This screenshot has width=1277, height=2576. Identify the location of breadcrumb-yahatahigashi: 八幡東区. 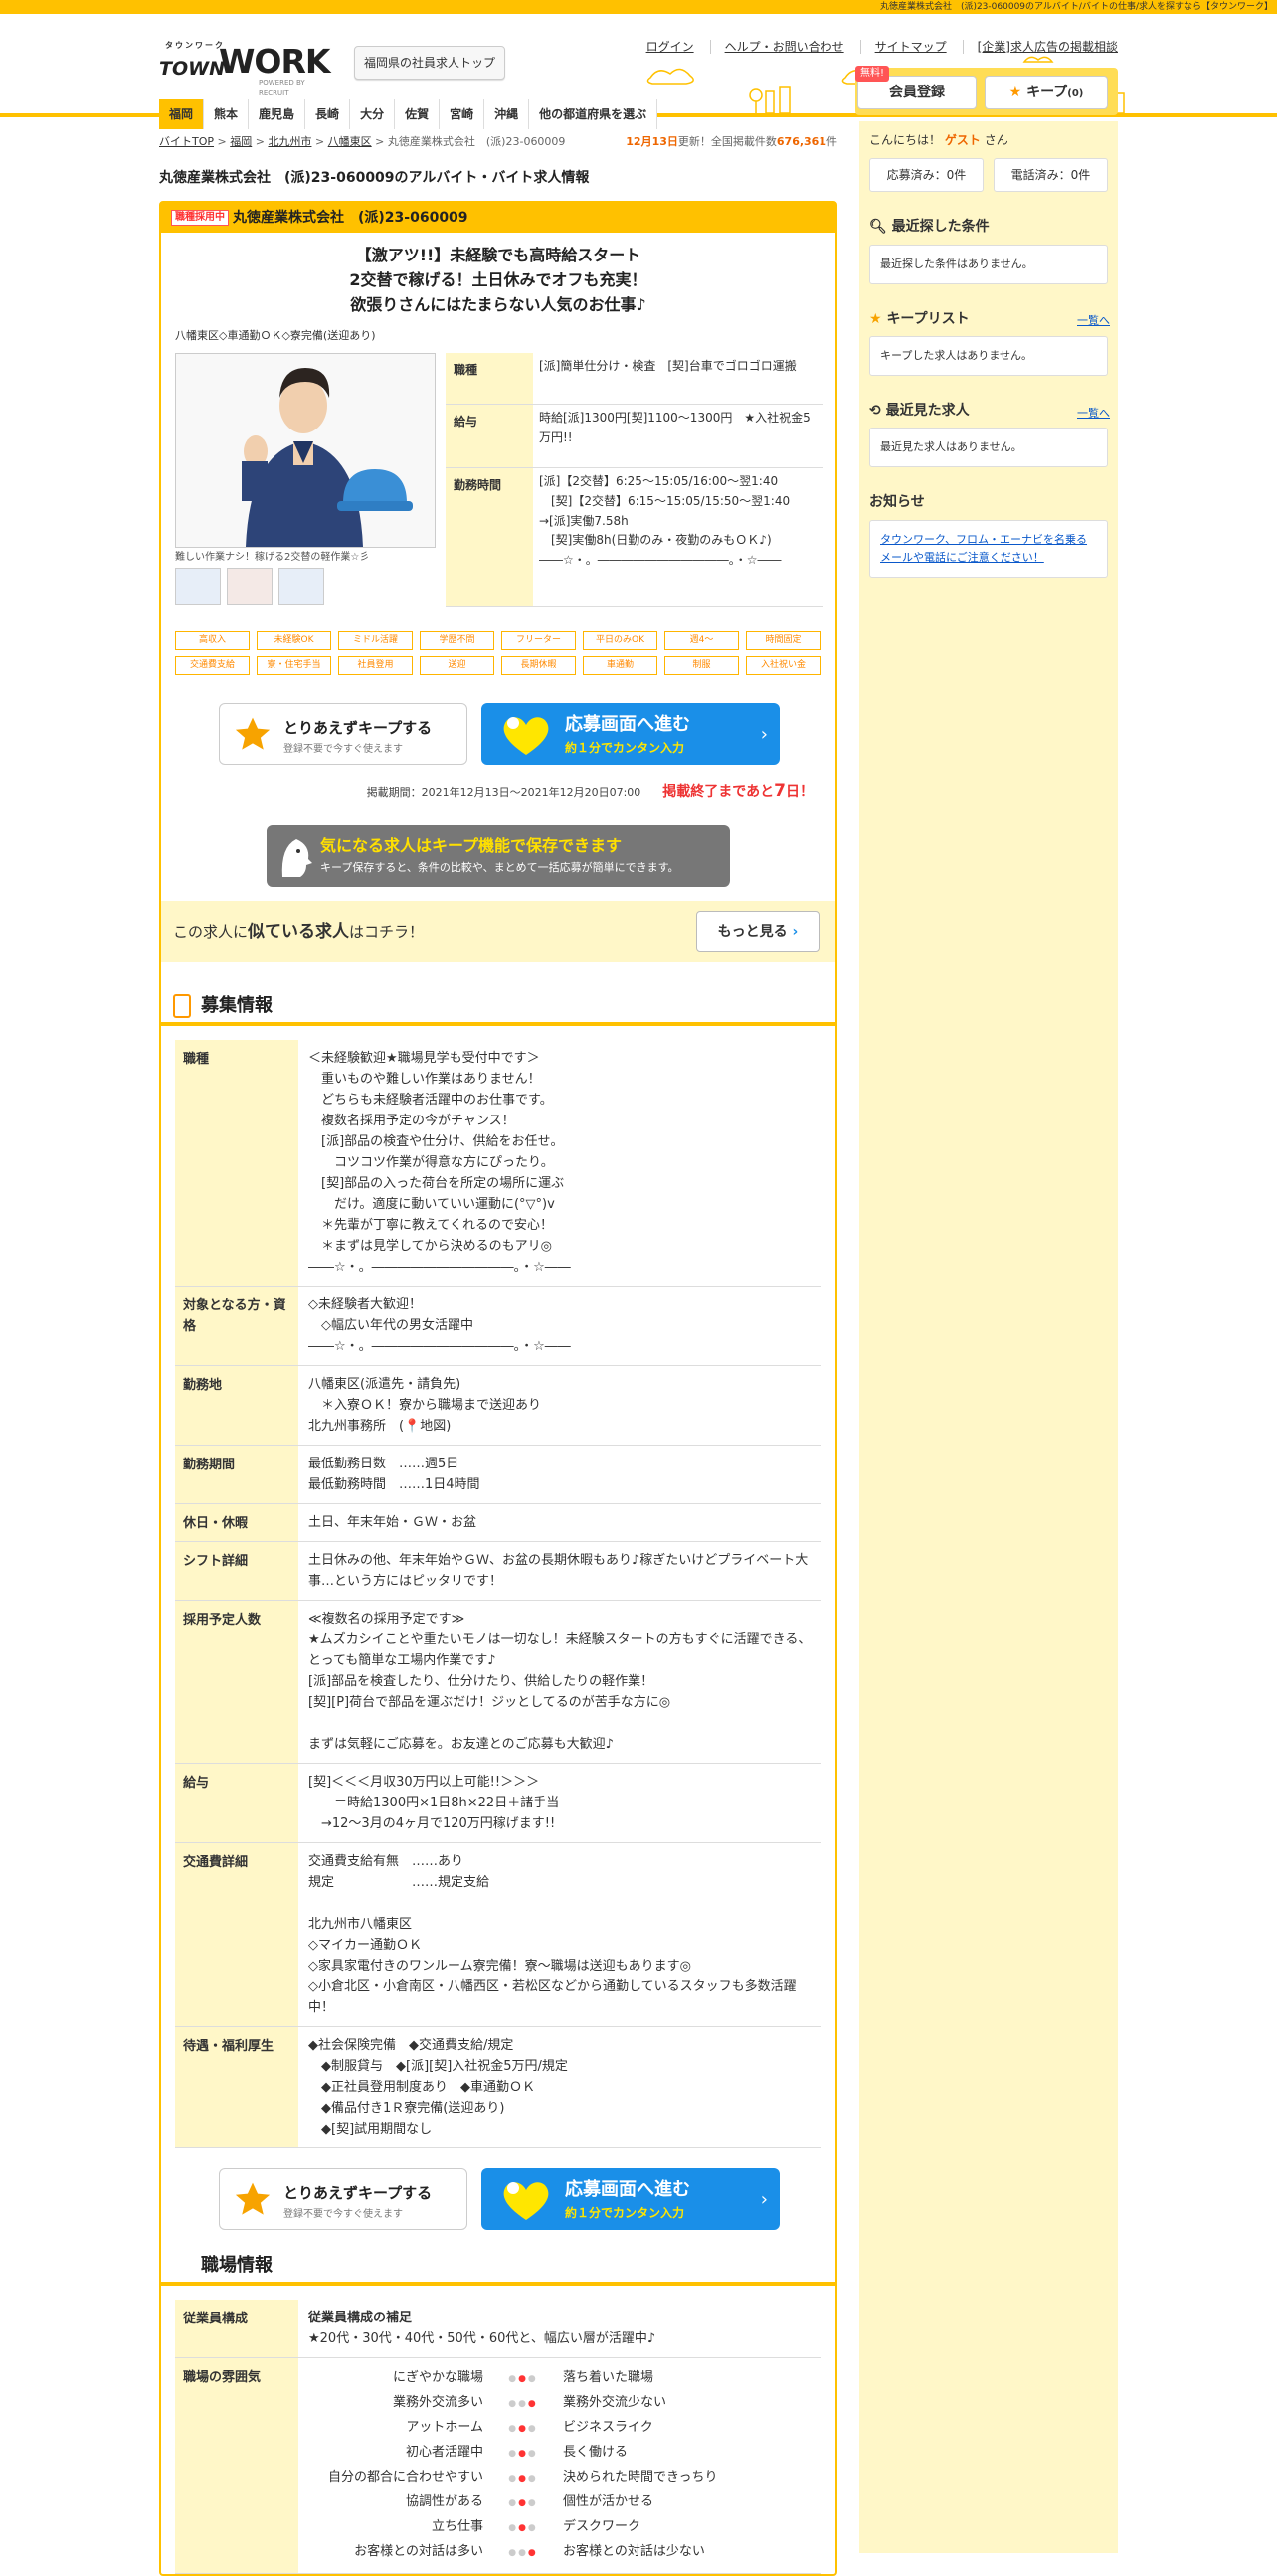
(350, 141).